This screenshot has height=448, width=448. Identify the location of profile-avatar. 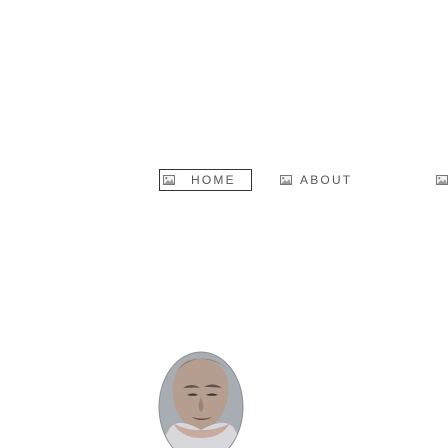
(201, 398).